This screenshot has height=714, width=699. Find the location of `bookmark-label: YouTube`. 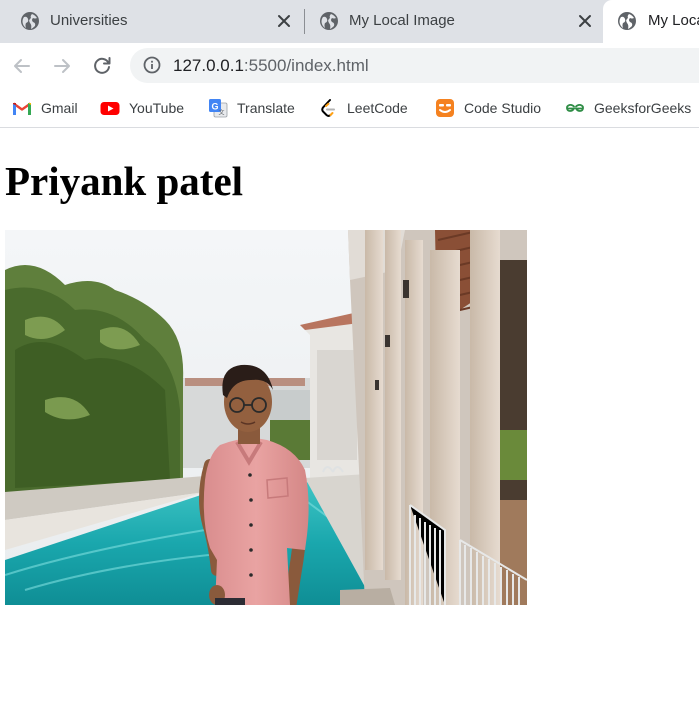

bookmark-label: YouTube is located at coordinates (157, 108).